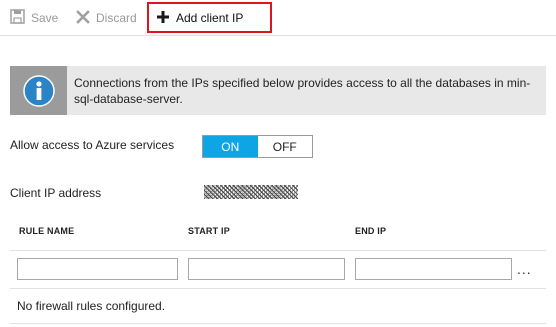  I want to click on client-ip-label: Client IP address, so click(56, 193).